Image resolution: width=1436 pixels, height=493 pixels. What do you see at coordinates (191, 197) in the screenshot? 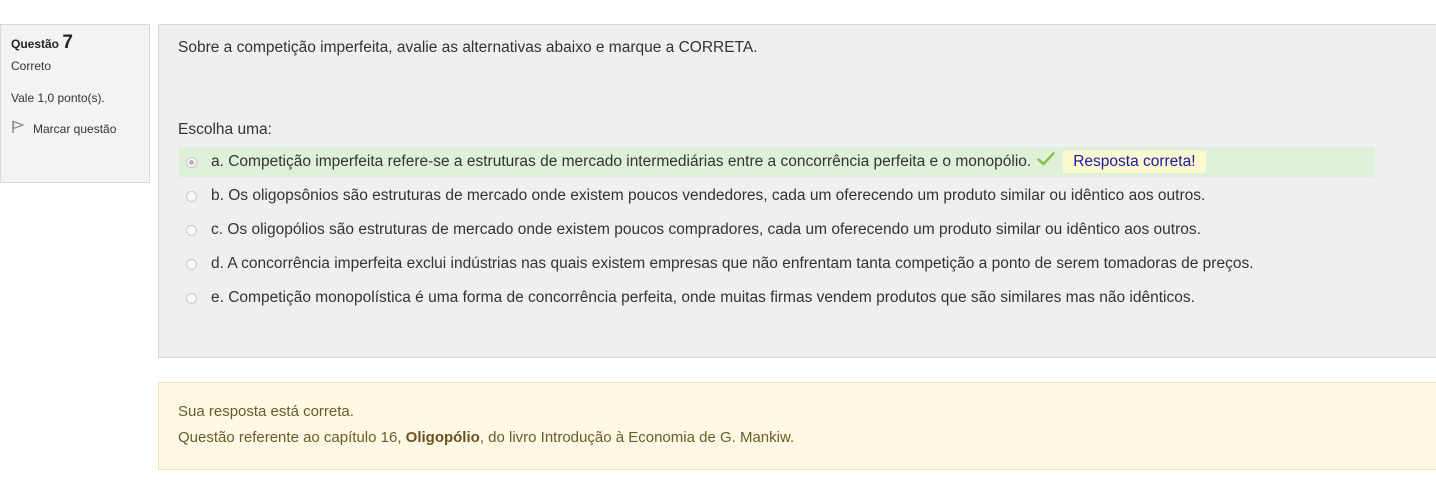
I see `radio-option-b` at bounding box center [191, 197].